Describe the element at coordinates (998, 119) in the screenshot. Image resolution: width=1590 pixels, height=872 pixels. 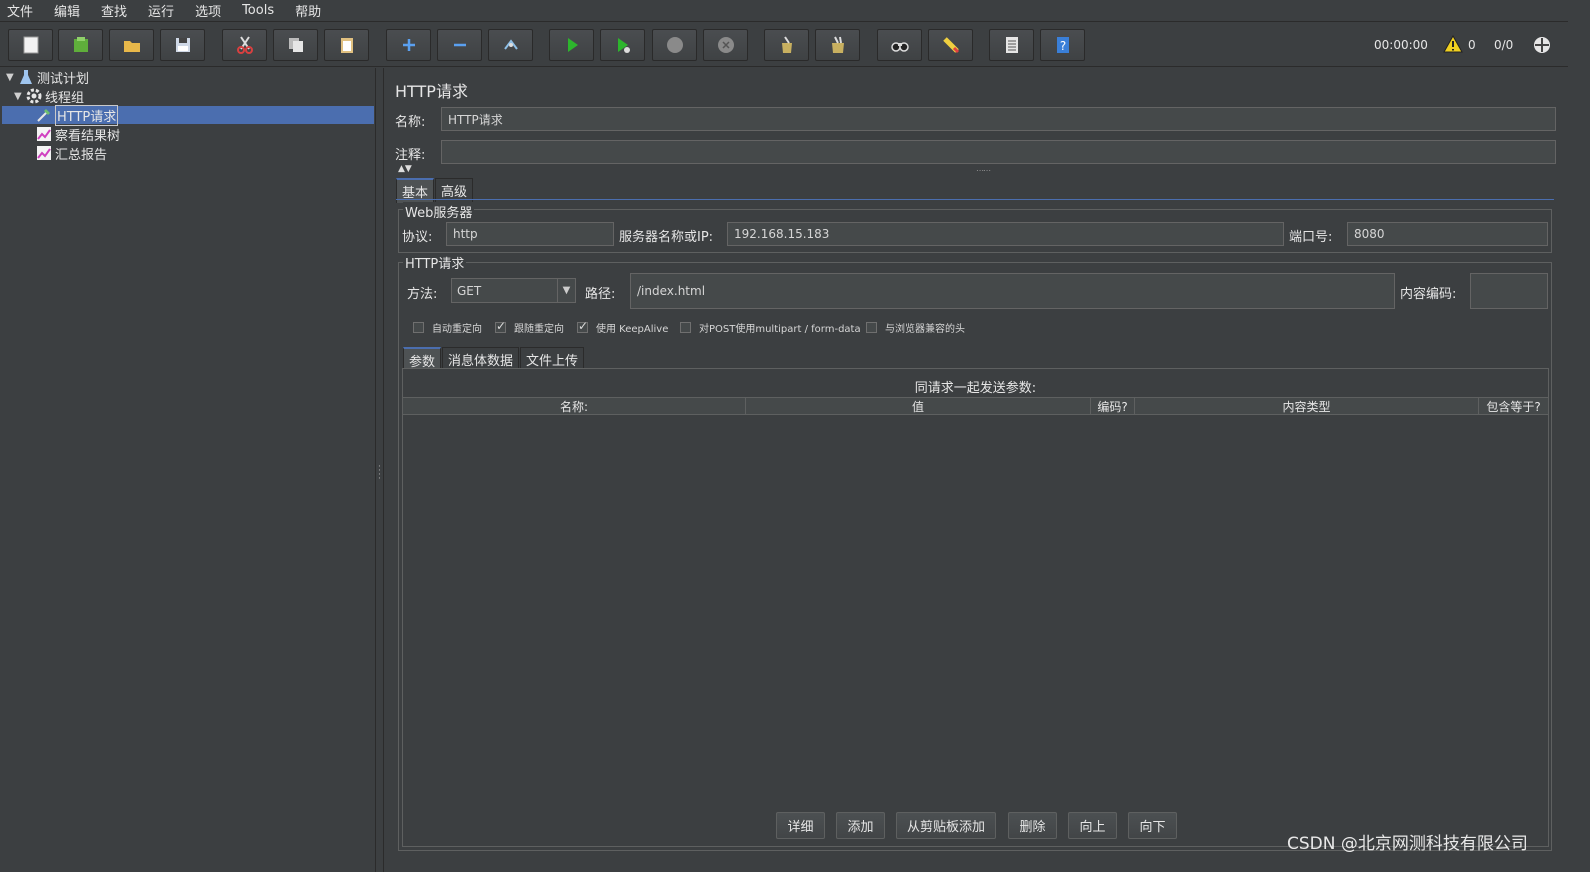
I see `name-field: HTTP请求` at that location.